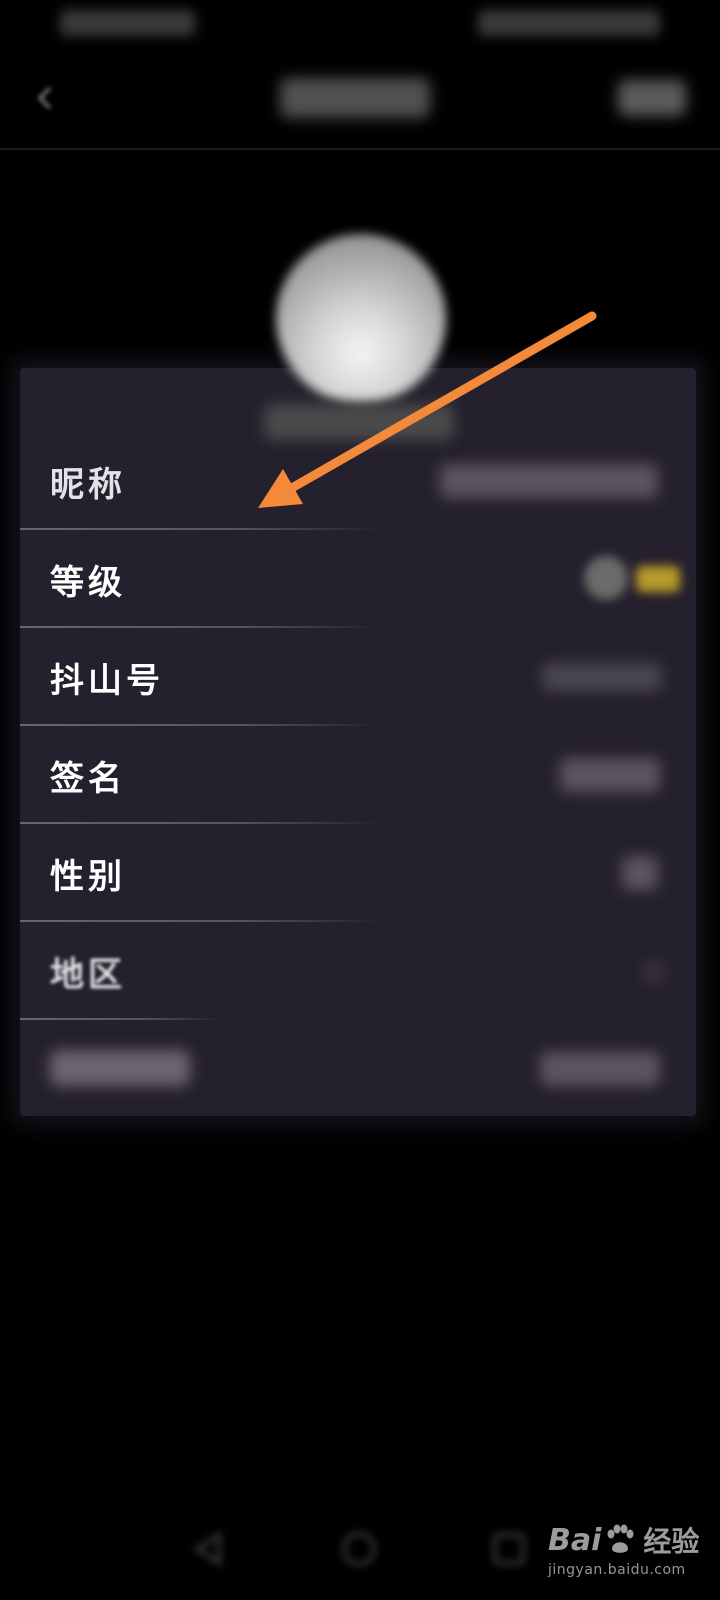 This screenshot has width=720, height=1600. Describe the element at coordinates (361, 319) in the screenshot. I see `avatar` at that location.